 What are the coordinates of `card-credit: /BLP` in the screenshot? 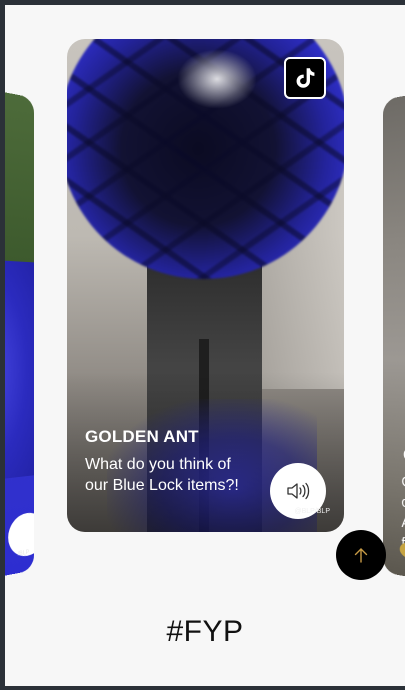 It's located at (23, 553).